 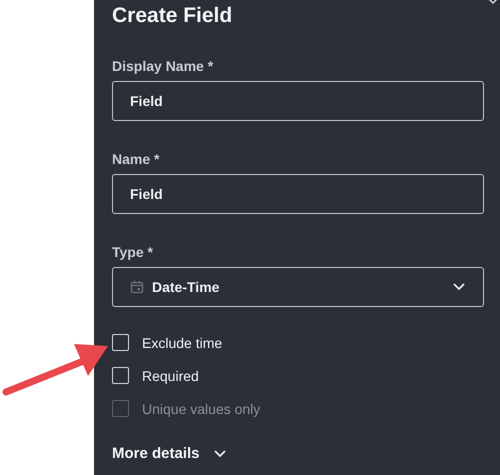 What do you see at coordinates (137, 287) in the screenshot?
I see `calendar-icon` at bounding box center [137, 287].